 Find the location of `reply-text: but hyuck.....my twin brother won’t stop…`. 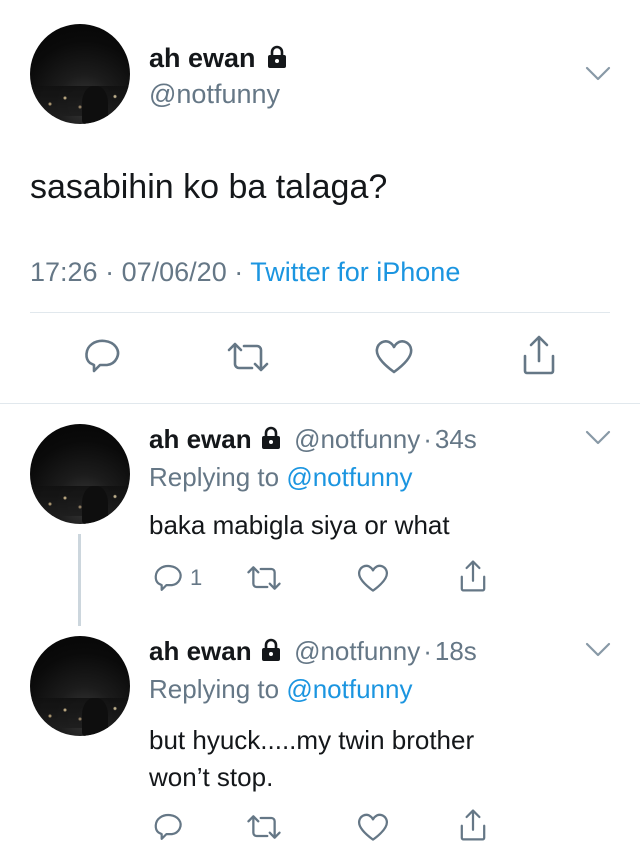

reply-text: but hyuck.....my twin brother won’t stop… is located at coordinates (311, 759).